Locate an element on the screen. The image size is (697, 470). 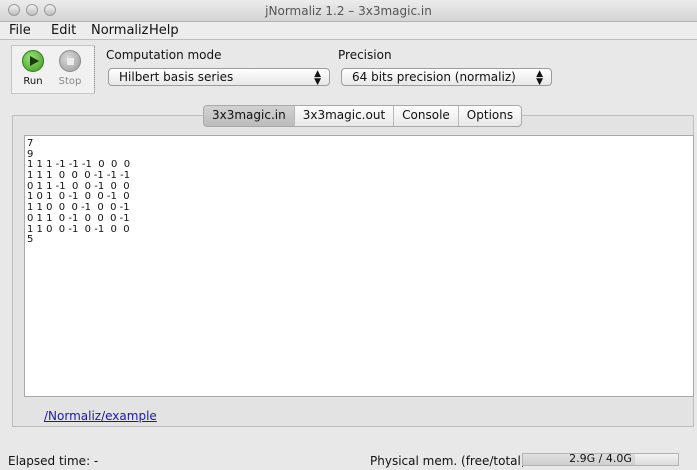
elapsed-time: Elapsed time: - is located at coordinates (53, 461).